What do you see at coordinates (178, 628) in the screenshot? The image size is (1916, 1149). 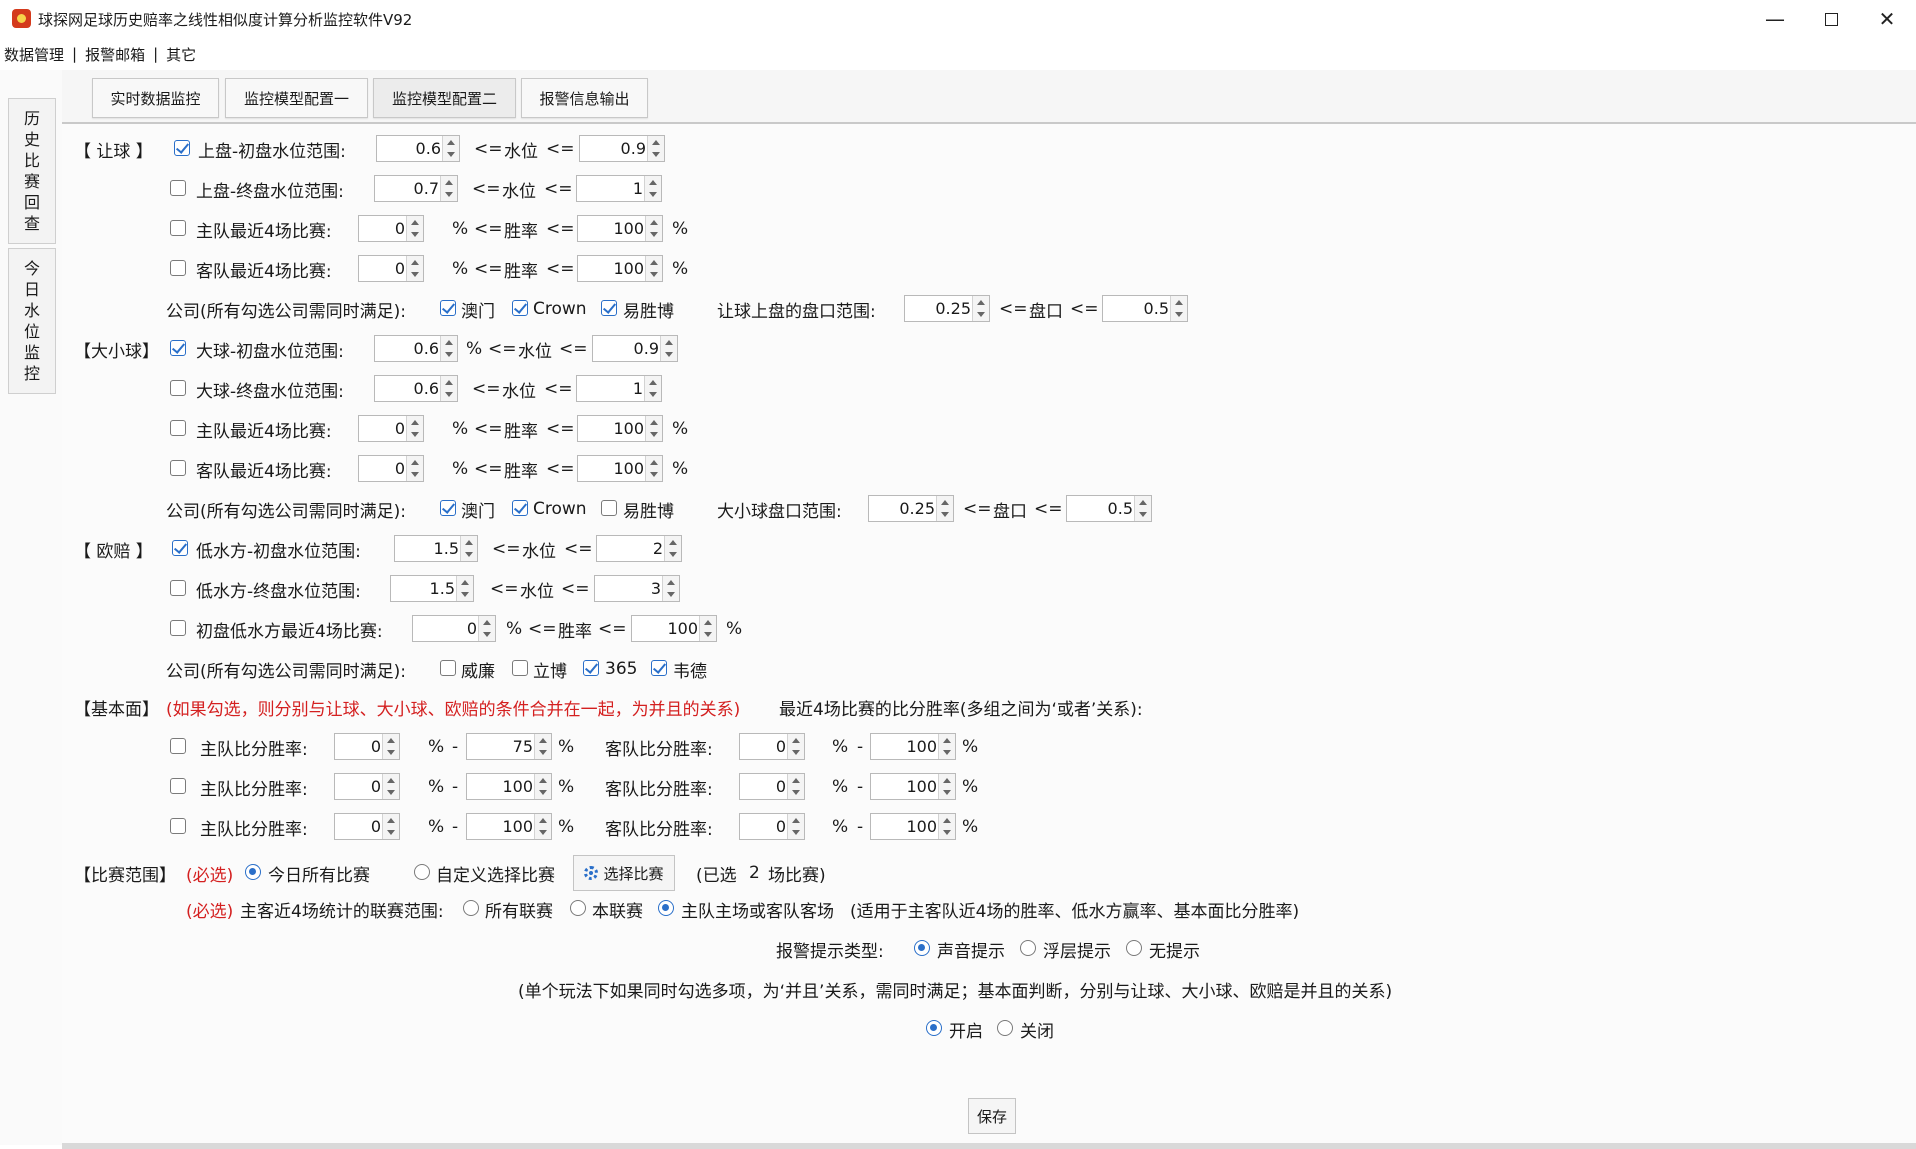 I see `euro-lowwater-last4-checkbox` at bounding box center [178, 628].